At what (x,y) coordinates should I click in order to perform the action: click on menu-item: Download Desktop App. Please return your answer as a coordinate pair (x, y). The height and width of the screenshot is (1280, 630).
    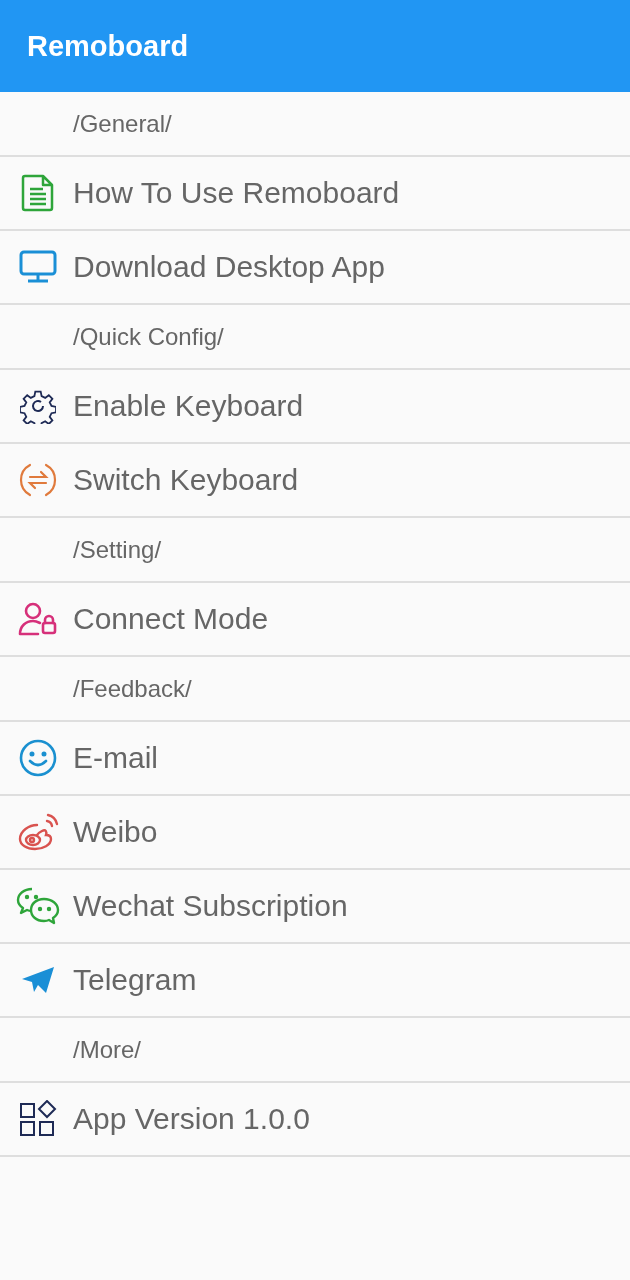
    Looking at the image, I should click on (315, 268).